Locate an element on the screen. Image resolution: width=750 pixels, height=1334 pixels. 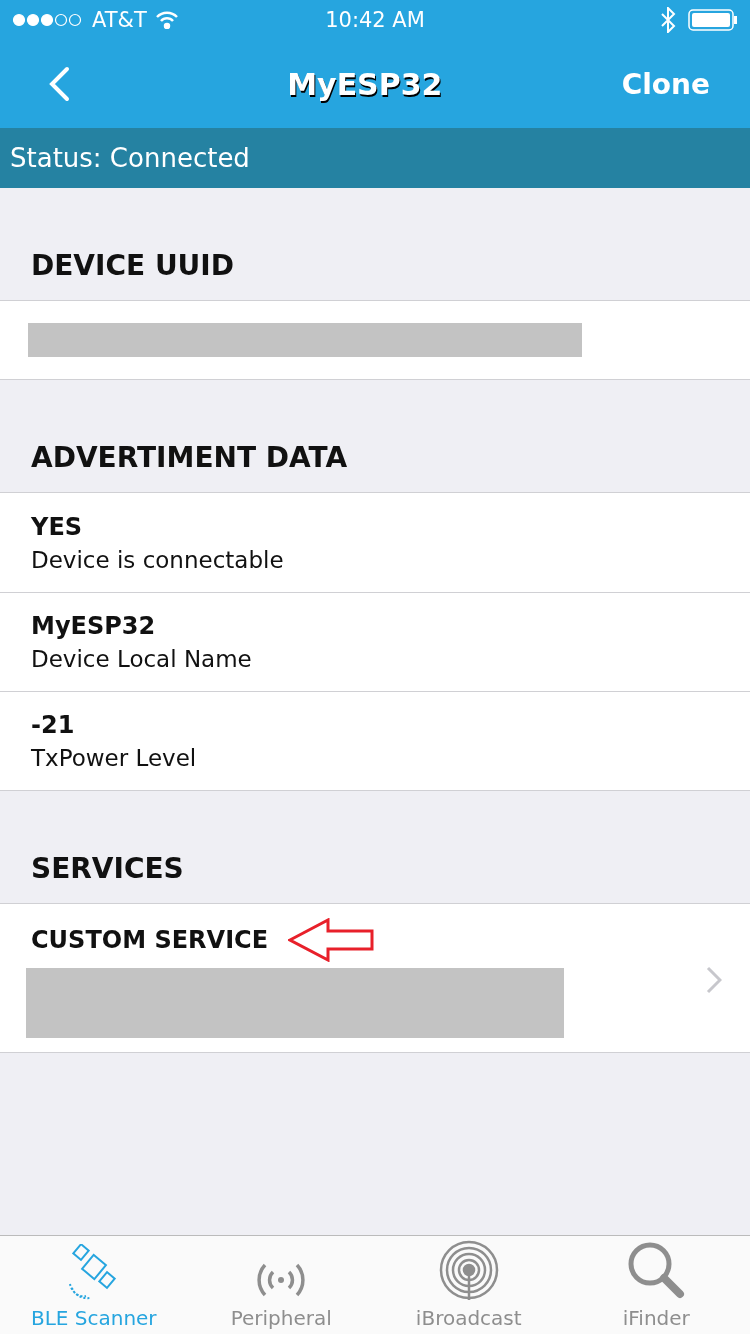
back-icon is located at coordinates (59, 84).